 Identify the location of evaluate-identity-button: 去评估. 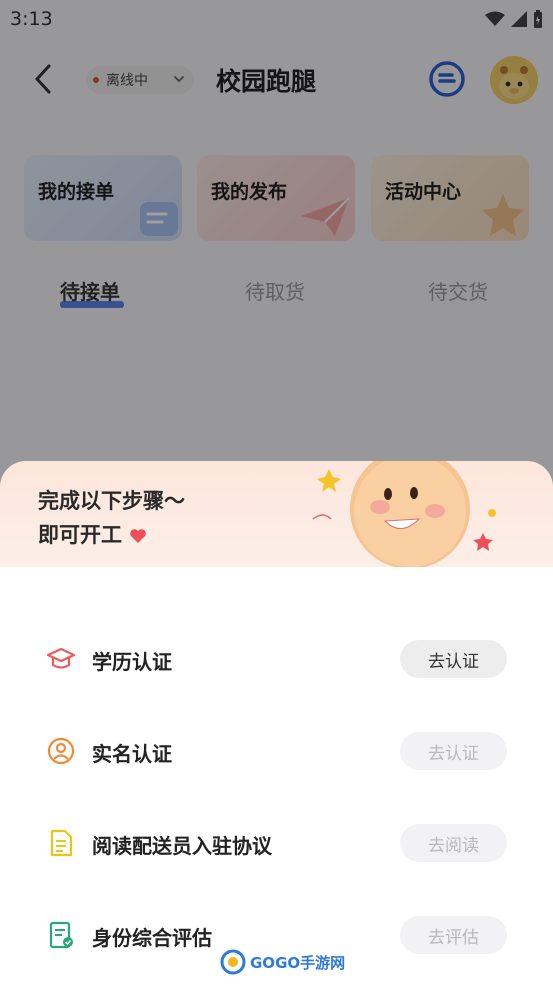
(453, 935).